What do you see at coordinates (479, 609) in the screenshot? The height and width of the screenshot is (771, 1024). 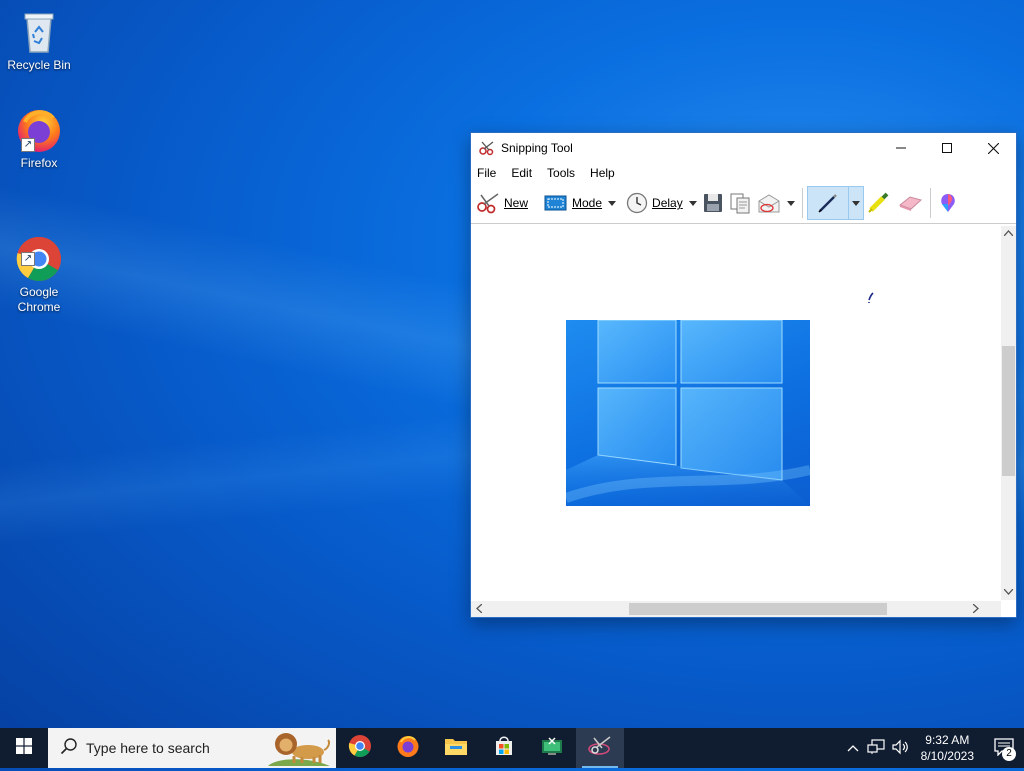 I see `scroll-left-arrow-icon` at bounding box center [479, 609].